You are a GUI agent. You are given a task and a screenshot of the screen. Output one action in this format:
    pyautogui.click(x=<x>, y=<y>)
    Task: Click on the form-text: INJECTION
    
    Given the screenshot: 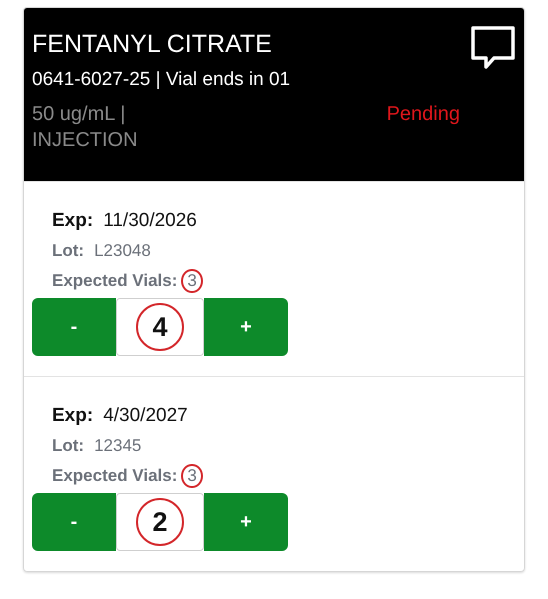 What is the action you would take?
    pyautogui.click(x=85, y=140)
    